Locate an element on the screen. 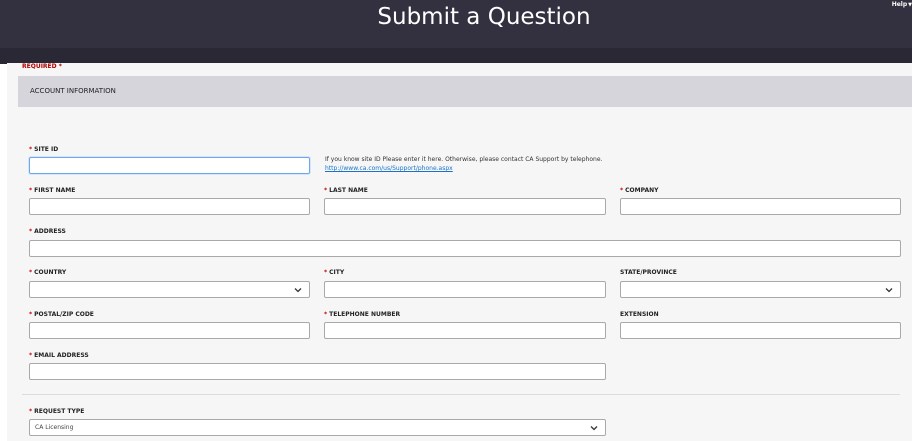 Image resolution: width=912 pixels, height=441 pixels. country-select is located at coordinates (169, 289).